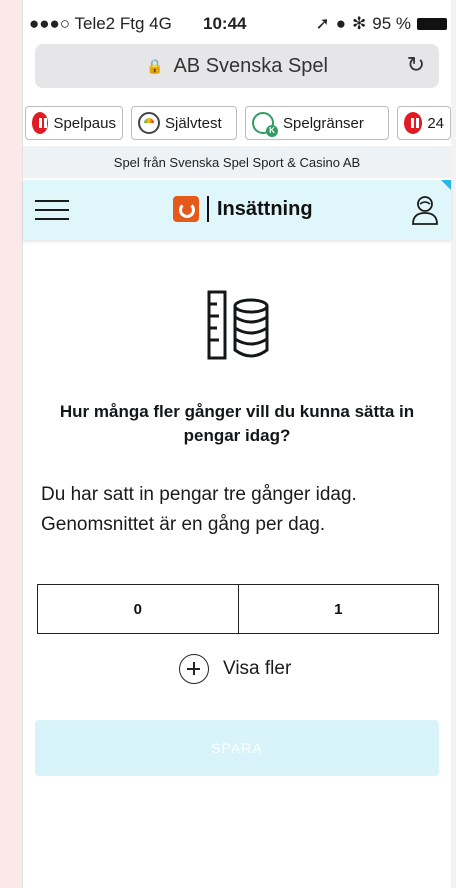 Image resolution: width=456 pixels, height=888 pixels. I want to click on page-title: Insättning, so click(265, 208).